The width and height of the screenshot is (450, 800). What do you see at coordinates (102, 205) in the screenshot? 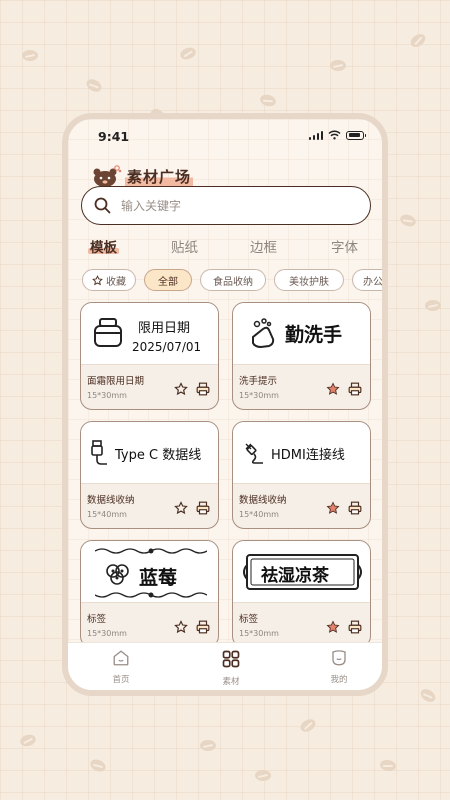
I see `search-icon` at bounding box center [102, 205].